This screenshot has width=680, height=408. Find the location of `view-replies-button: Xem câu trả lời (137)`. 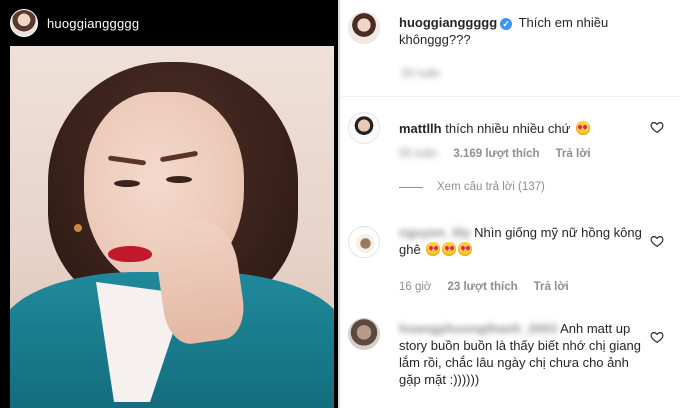

view-replies-button: Xem câu trả lời (137) is located at coordinates (472, 187).